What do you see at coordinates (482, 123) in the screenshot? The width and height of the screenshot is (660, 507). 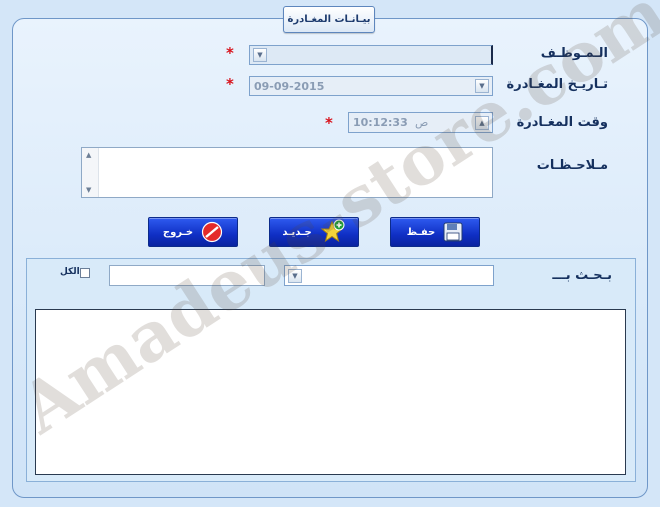 I see `time-spin-icon: ▲` at bounding box center [482, 123].